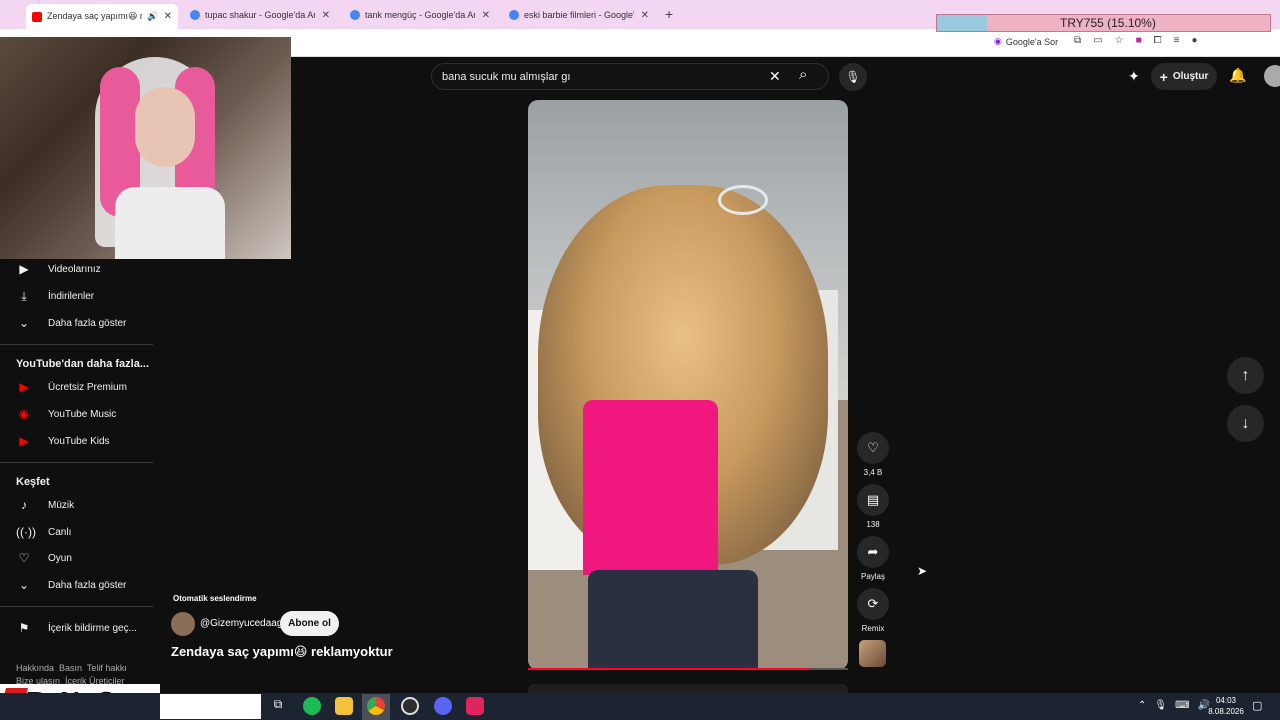 The width and height of the screenshot is (1280, 720). I want to click on sidebar-item-videos: ▶ Videolarınız, so click(58, 269).